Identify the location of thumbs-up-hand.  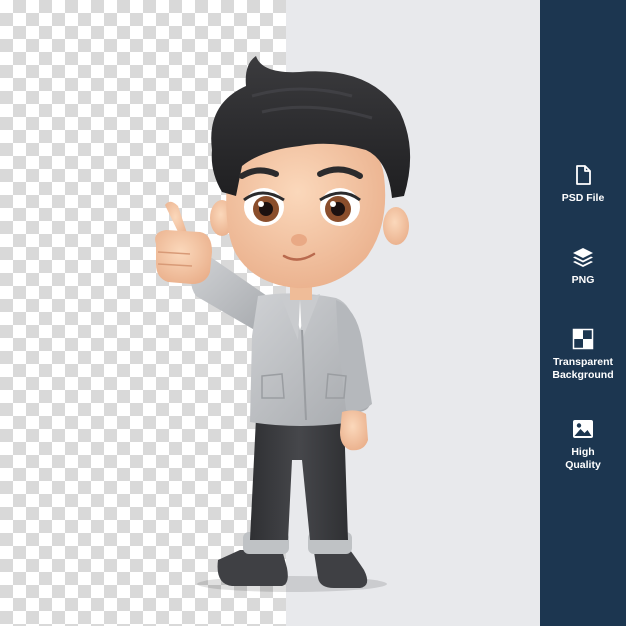
(183, 242).